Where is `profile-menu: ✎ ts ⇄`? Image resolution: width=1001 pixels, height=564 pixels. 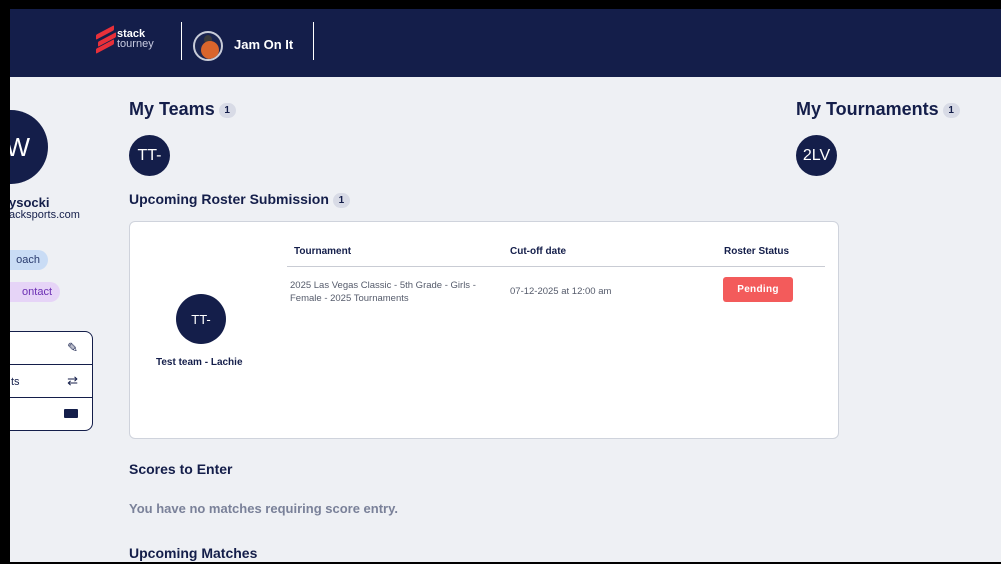 profile-menu: ✎ ts ⇄ is located at coordinates (51, 381).